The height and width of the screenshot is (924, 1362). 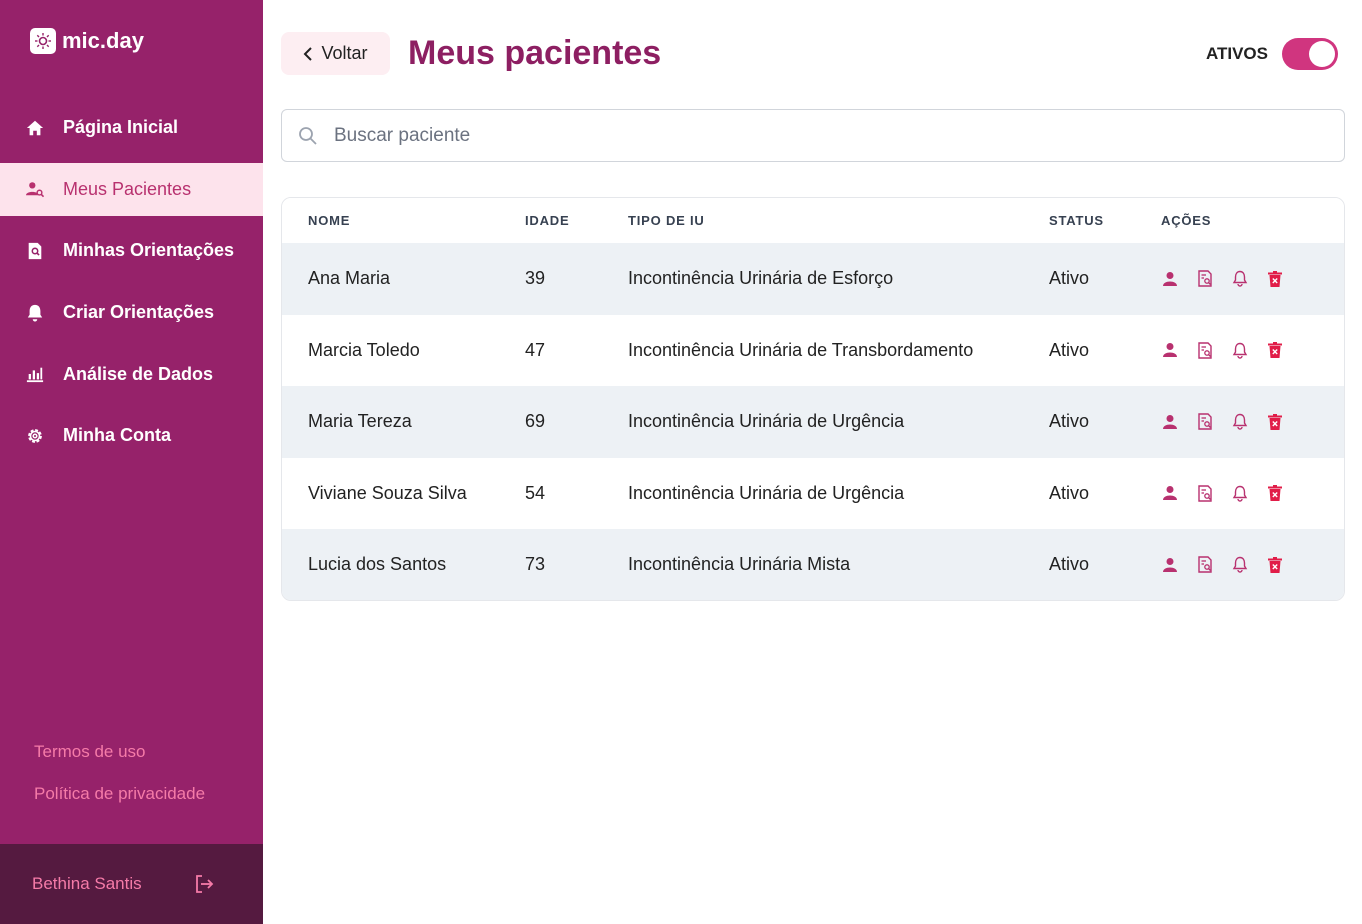 I want to click on toggle-label: ATIVOS, so click(x=1236, y=53).